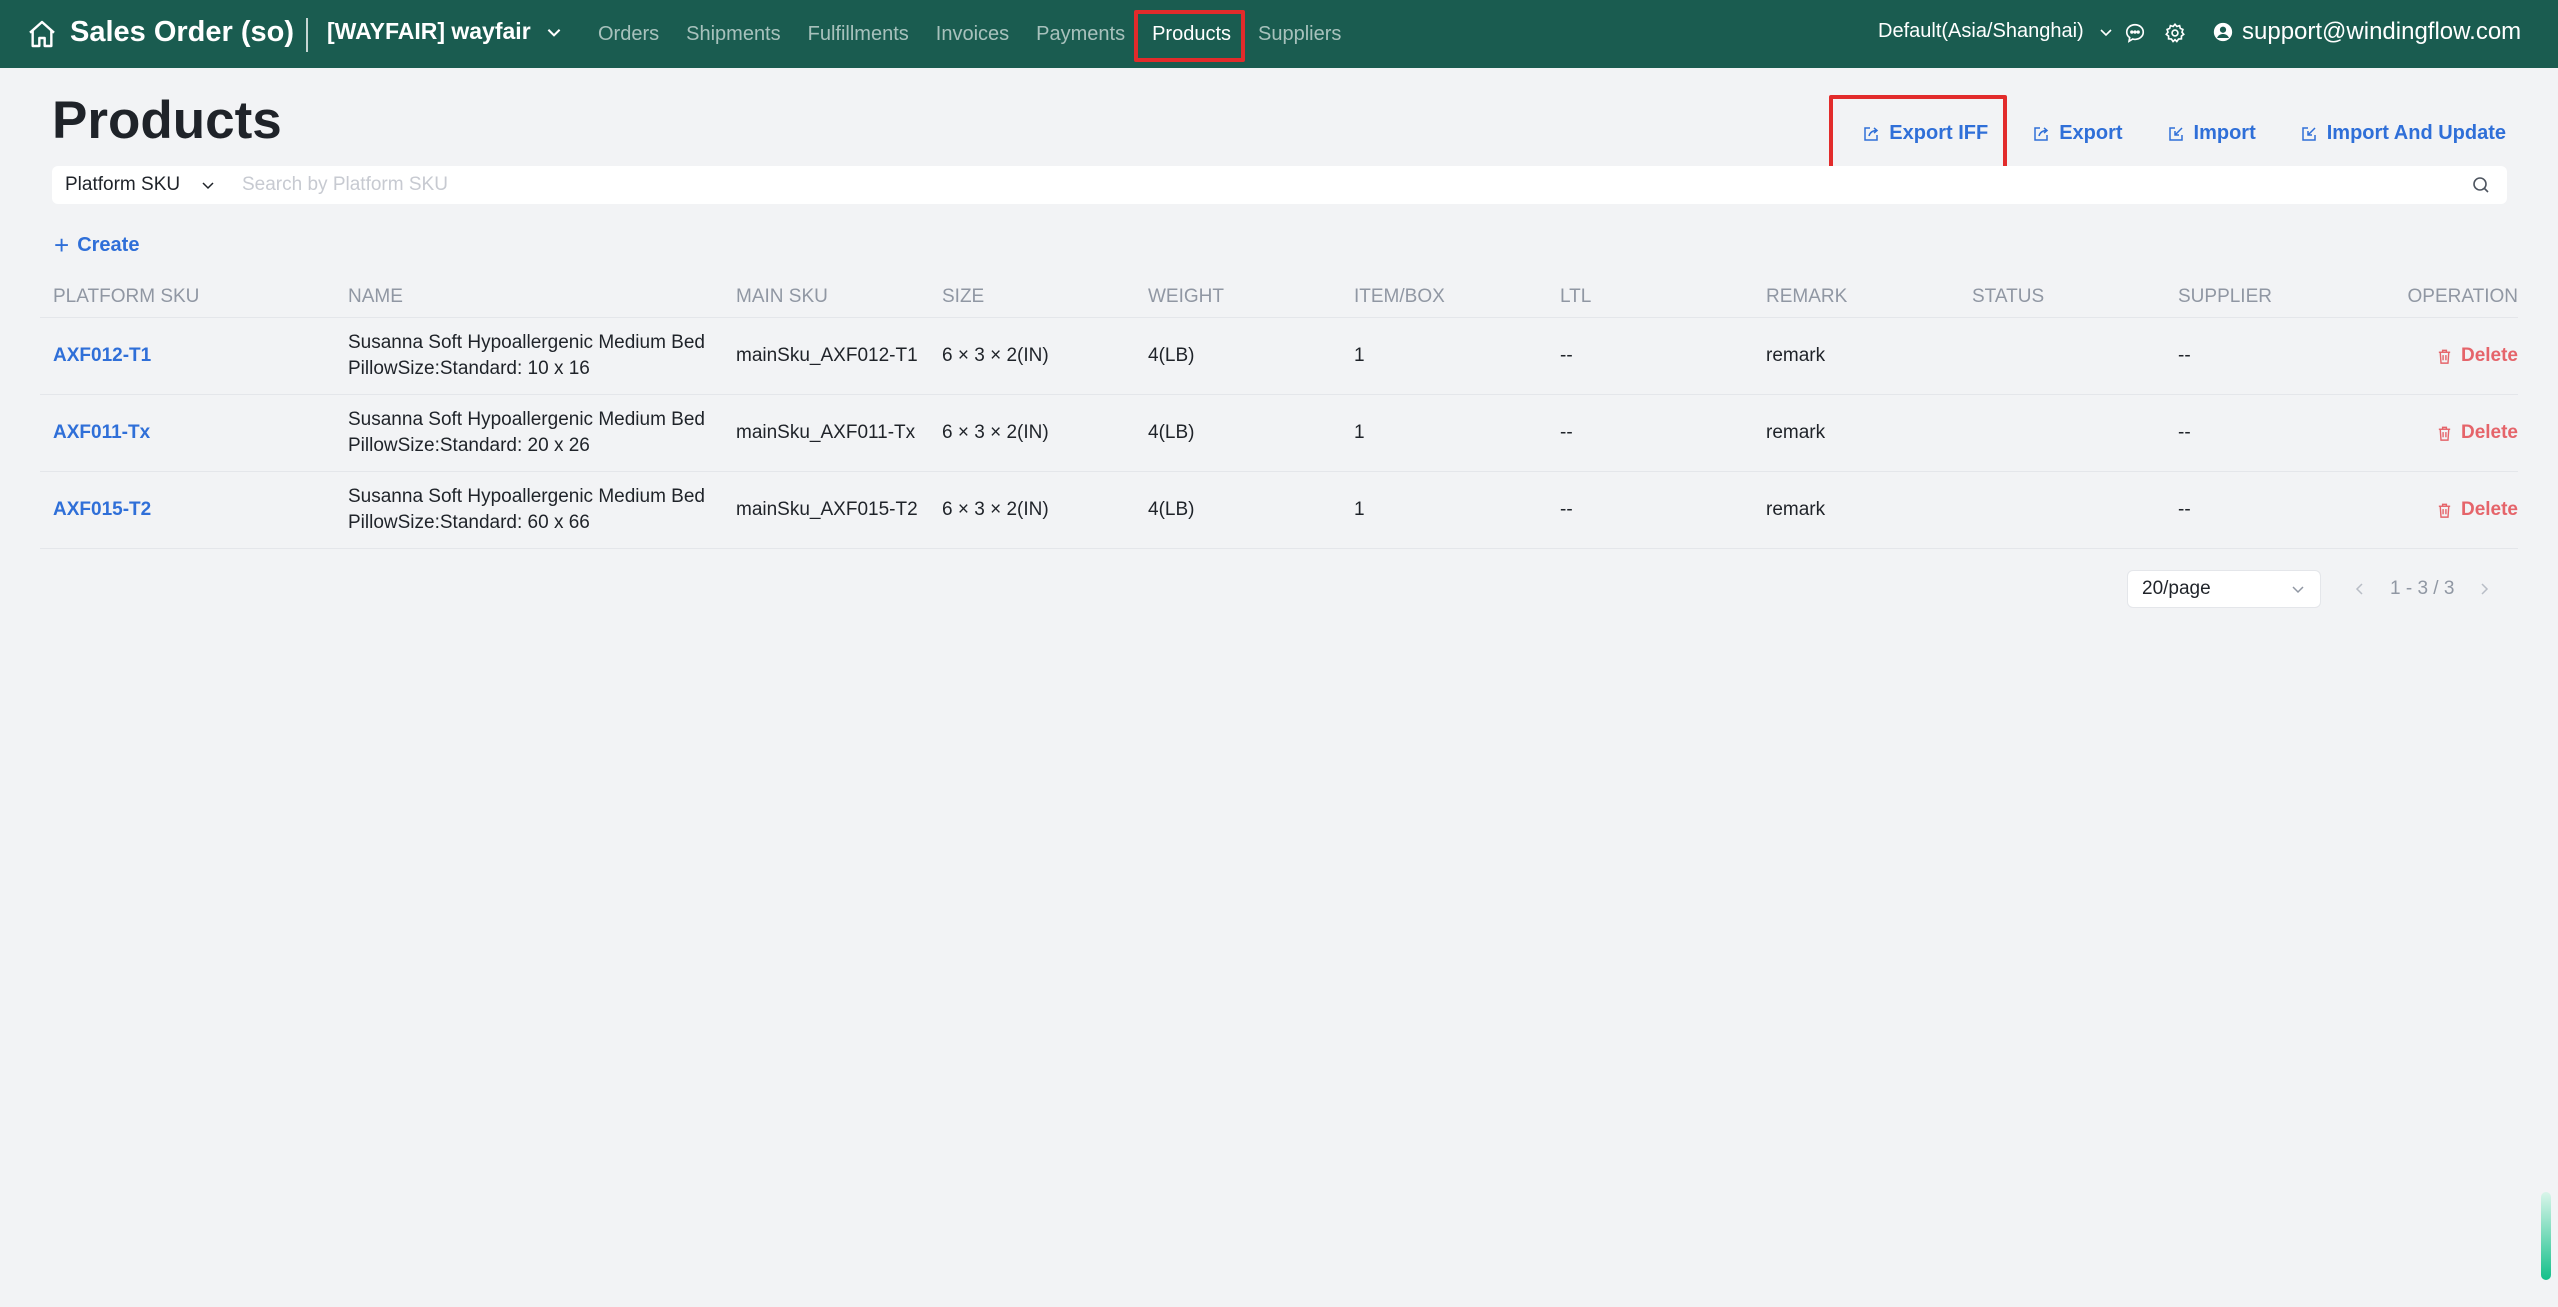 Image resolution: width=2558 pixels, height=1307 pixels. Describe the element at coordinates (123, 184) in the screenshot. I see `search-field-label: Platform SKU` at that location.